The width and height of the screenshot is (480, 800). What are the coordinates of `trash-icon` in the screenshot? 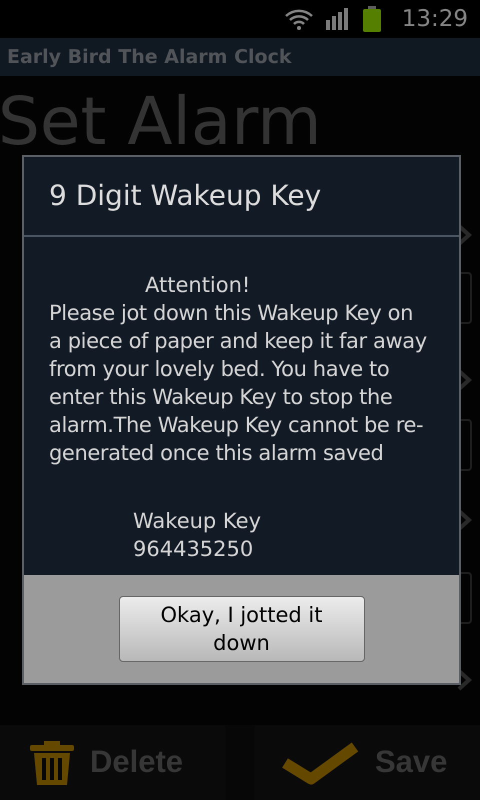 It's located at (52, 762).